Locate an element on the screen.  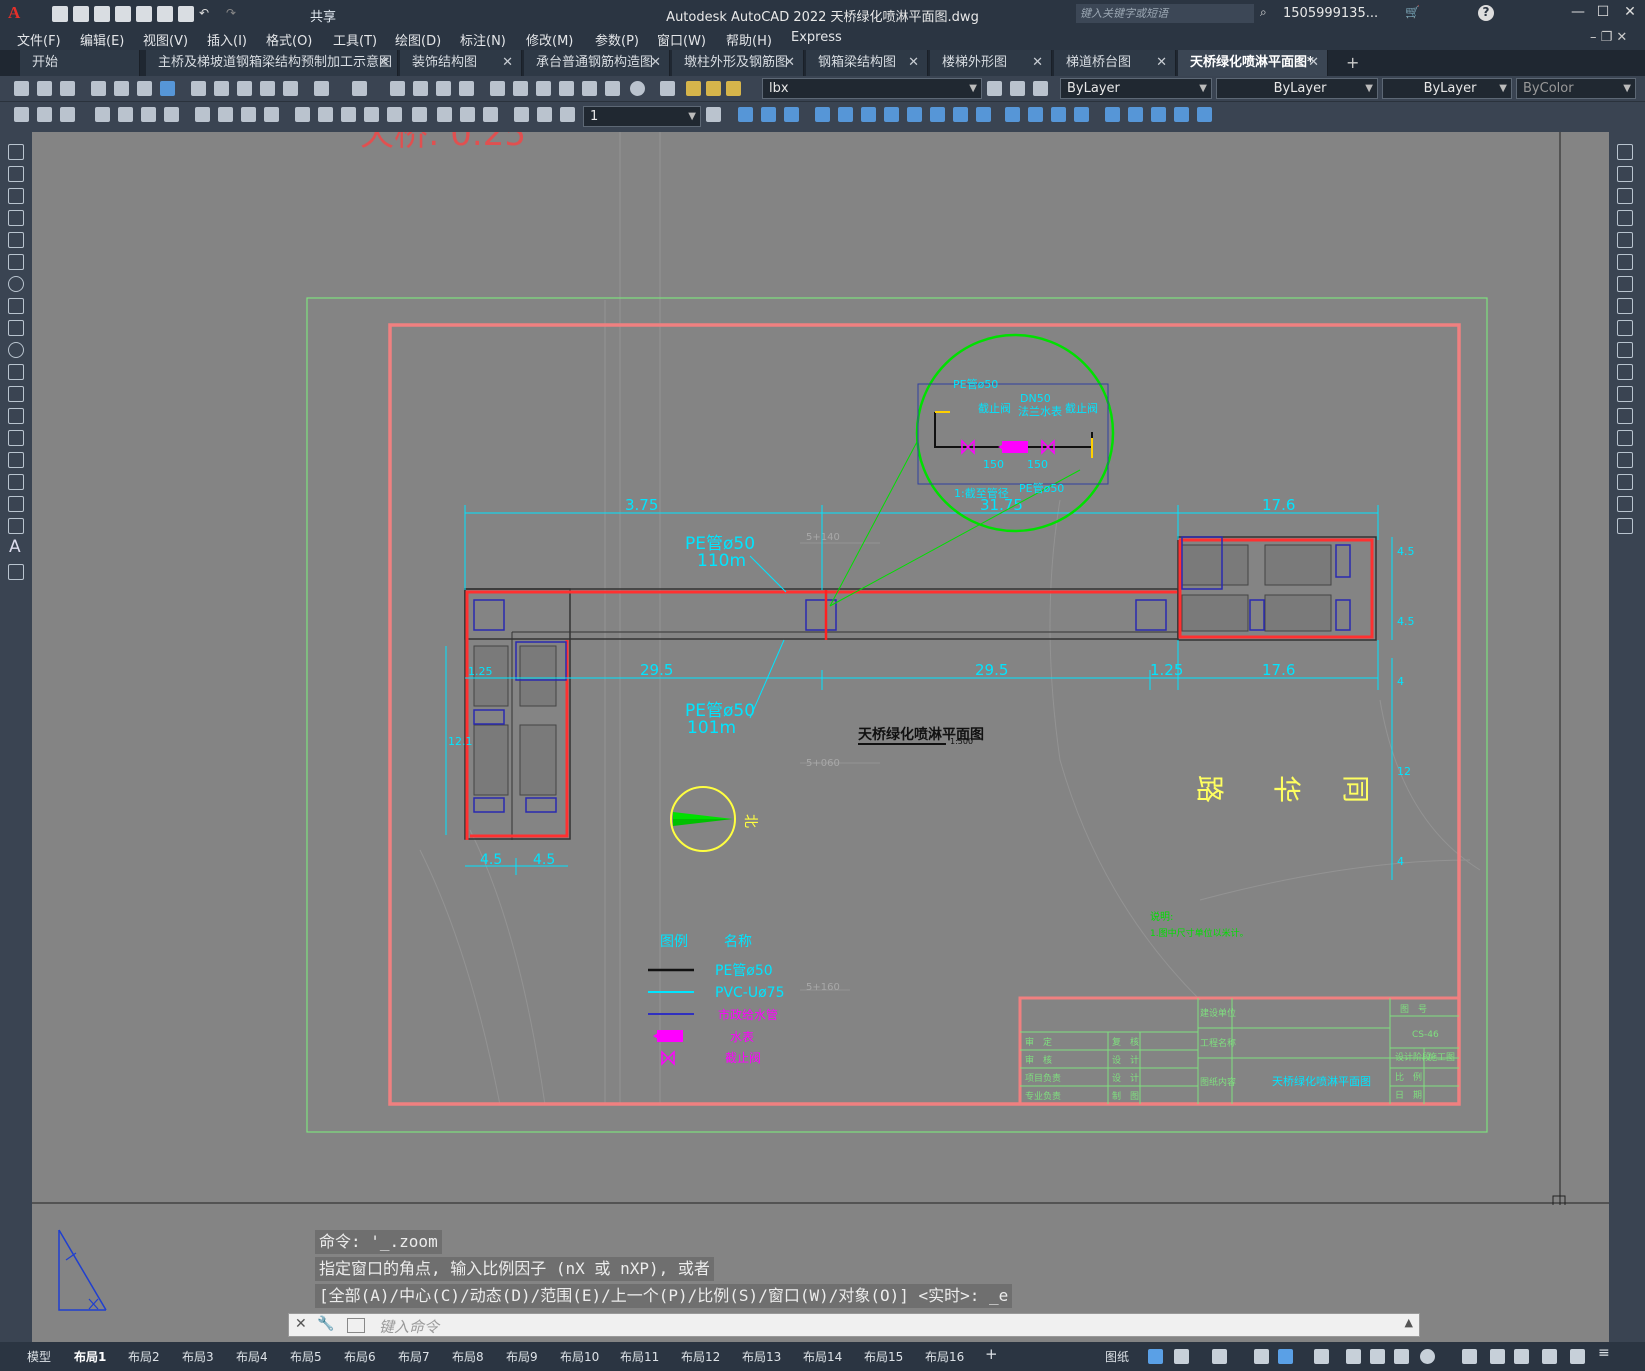
gradient-icon is located at coordinates (16, 482).